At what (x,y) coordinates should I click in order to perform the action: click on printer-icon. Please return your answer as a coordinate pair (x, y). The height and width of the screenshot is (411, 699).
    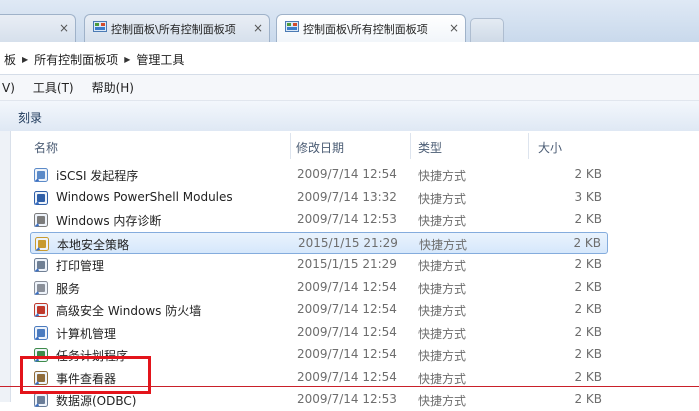
    Looking at the image, I should click on (41, 265).